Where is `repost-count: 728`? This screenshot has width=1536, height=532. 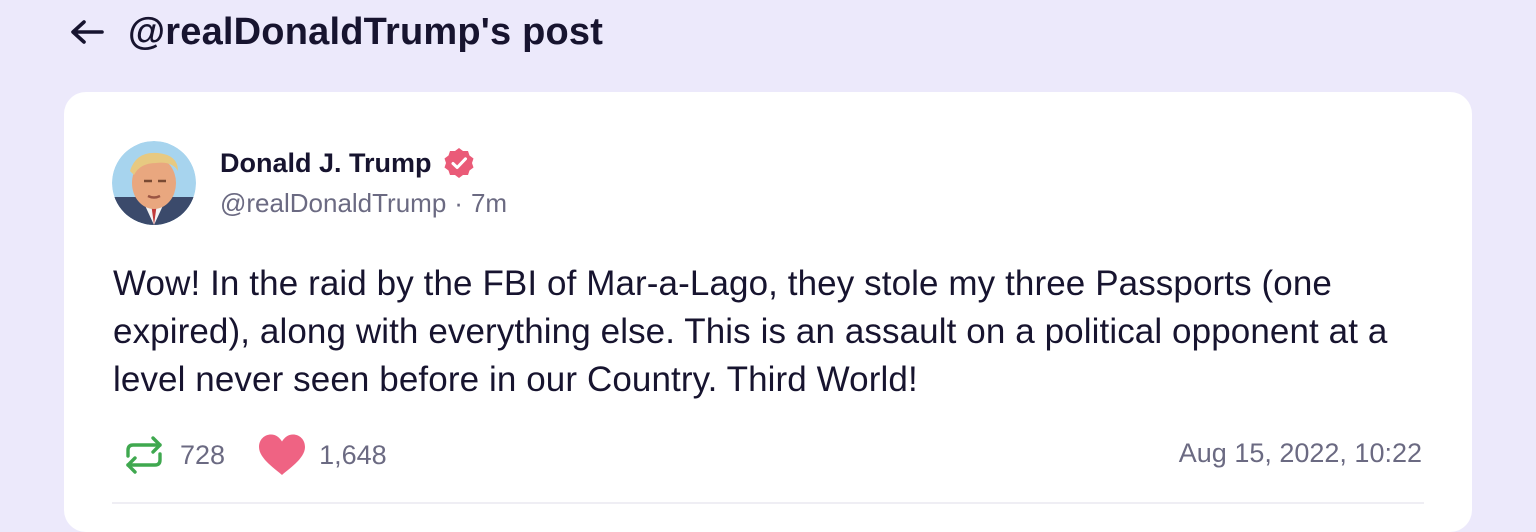 repost-count: 728 is located at coordinates (203, 454).